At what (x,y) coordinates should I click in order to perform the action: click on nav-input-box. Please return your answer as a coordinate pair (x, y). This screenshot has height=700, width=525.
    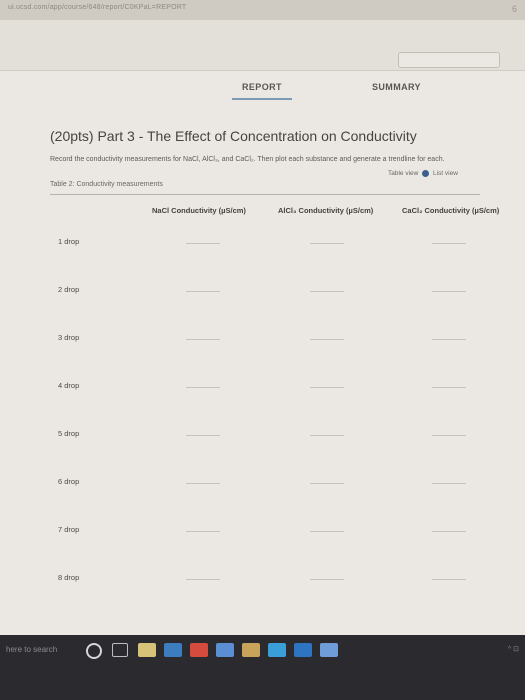
    Looking at the image, I should click on (449, 60).